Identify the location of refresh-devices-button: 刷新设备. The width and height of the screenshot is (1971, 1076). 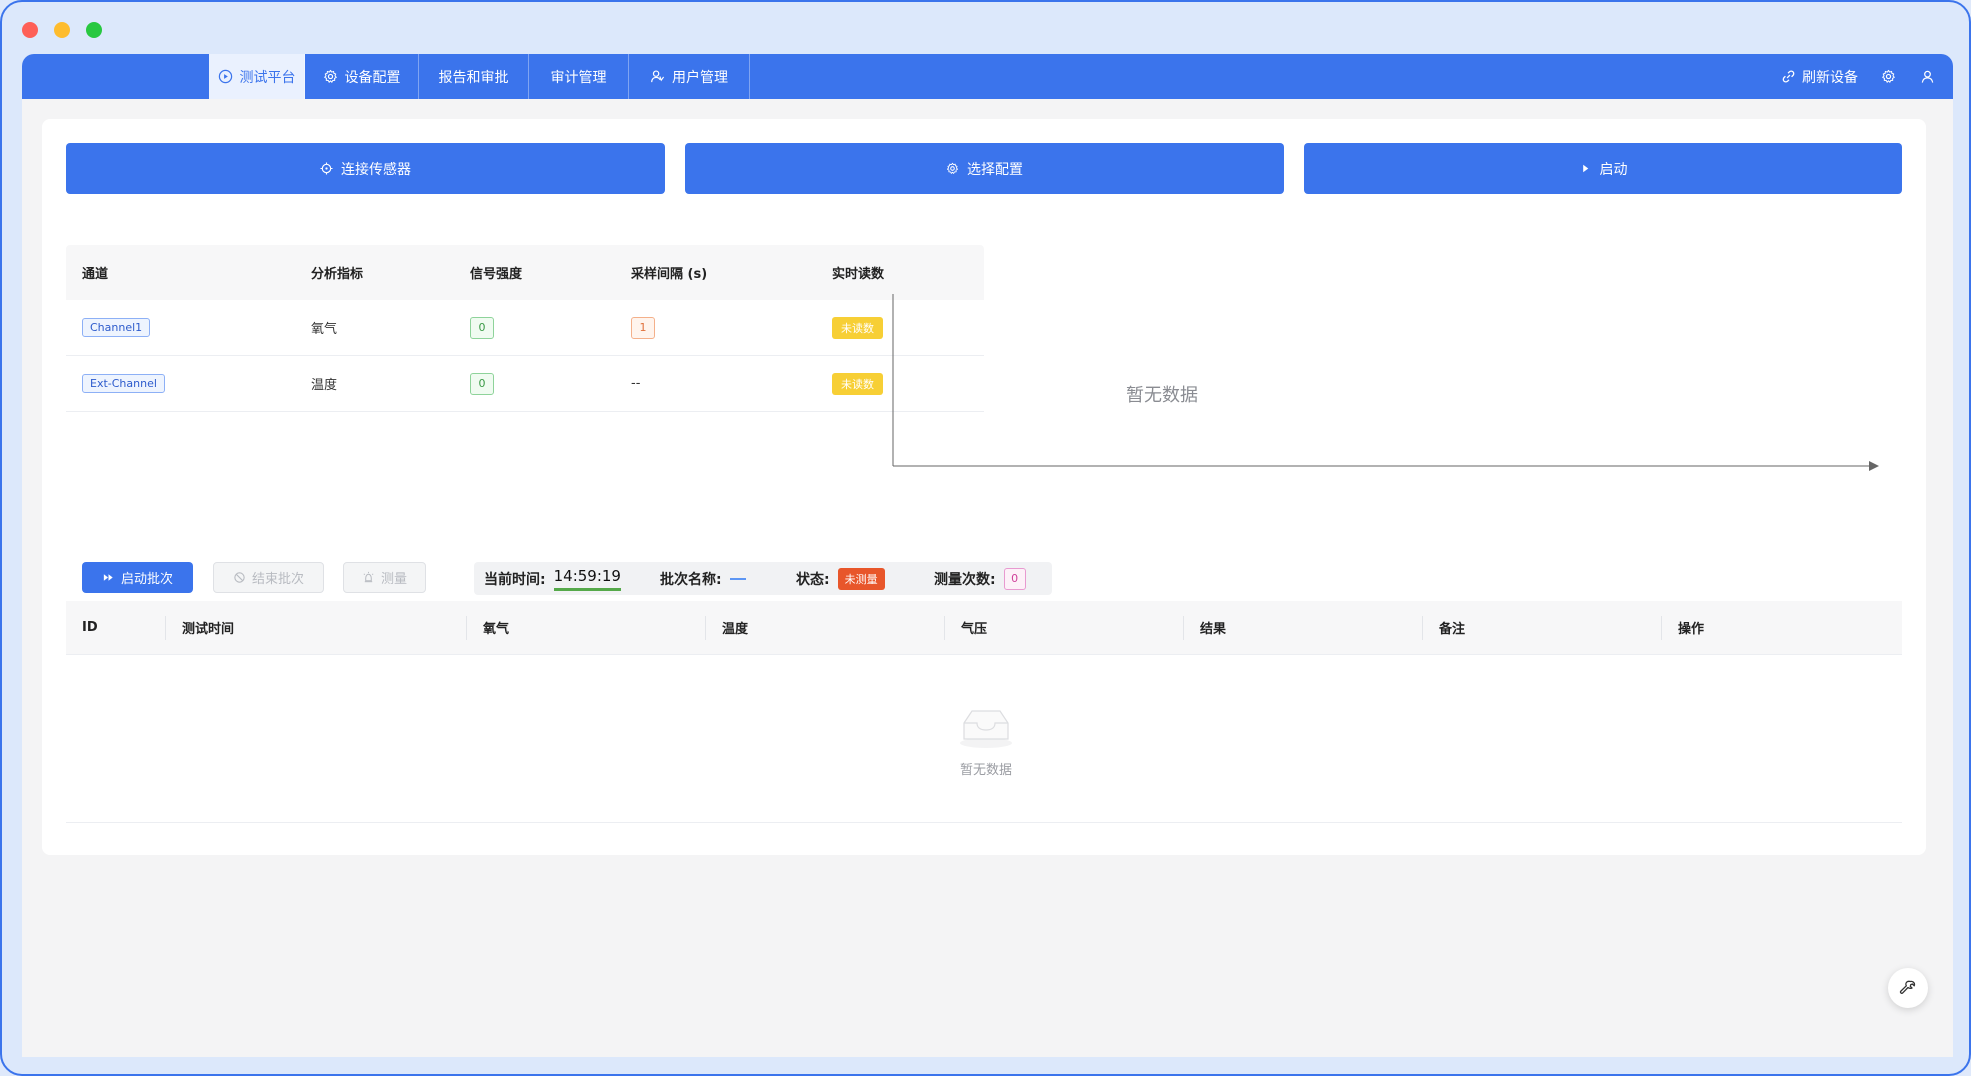
(1819, 76).